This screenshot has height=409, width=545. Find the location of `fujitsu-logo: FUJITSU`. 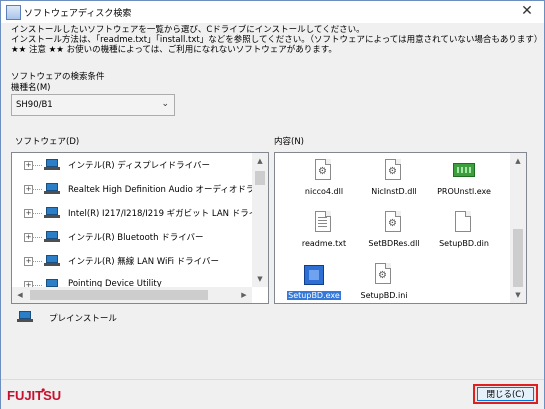

fujitsu-logo: FUJITSU is located at coordinates (34, 395).